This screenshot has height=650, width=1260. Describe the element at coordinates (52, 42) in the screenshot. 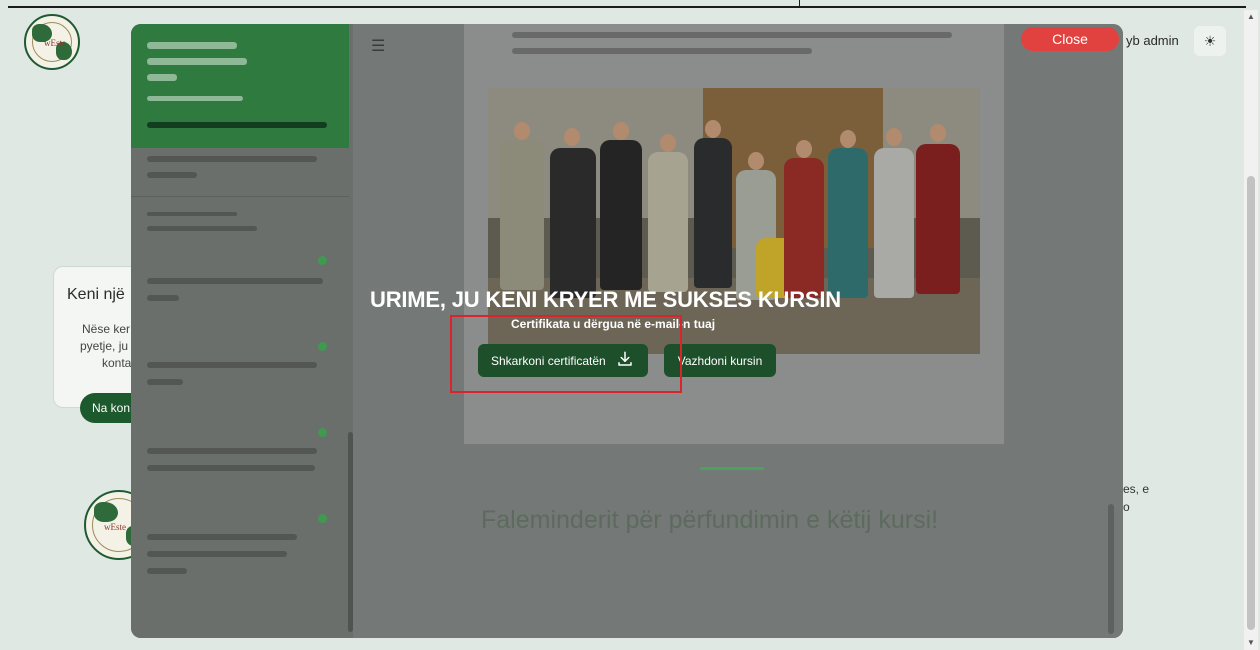

I see `site-logo: wEste` at that location.